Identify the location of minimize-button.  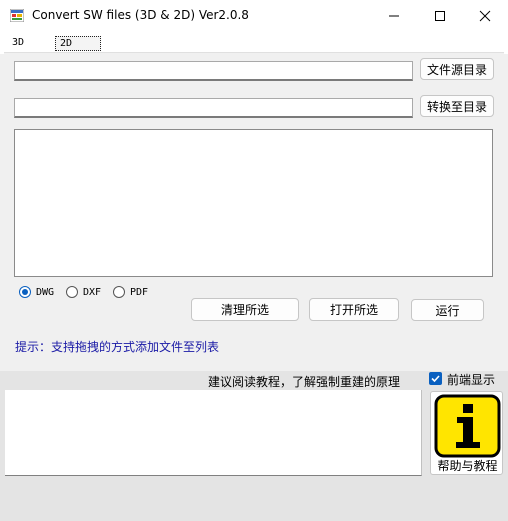
(394, 16).